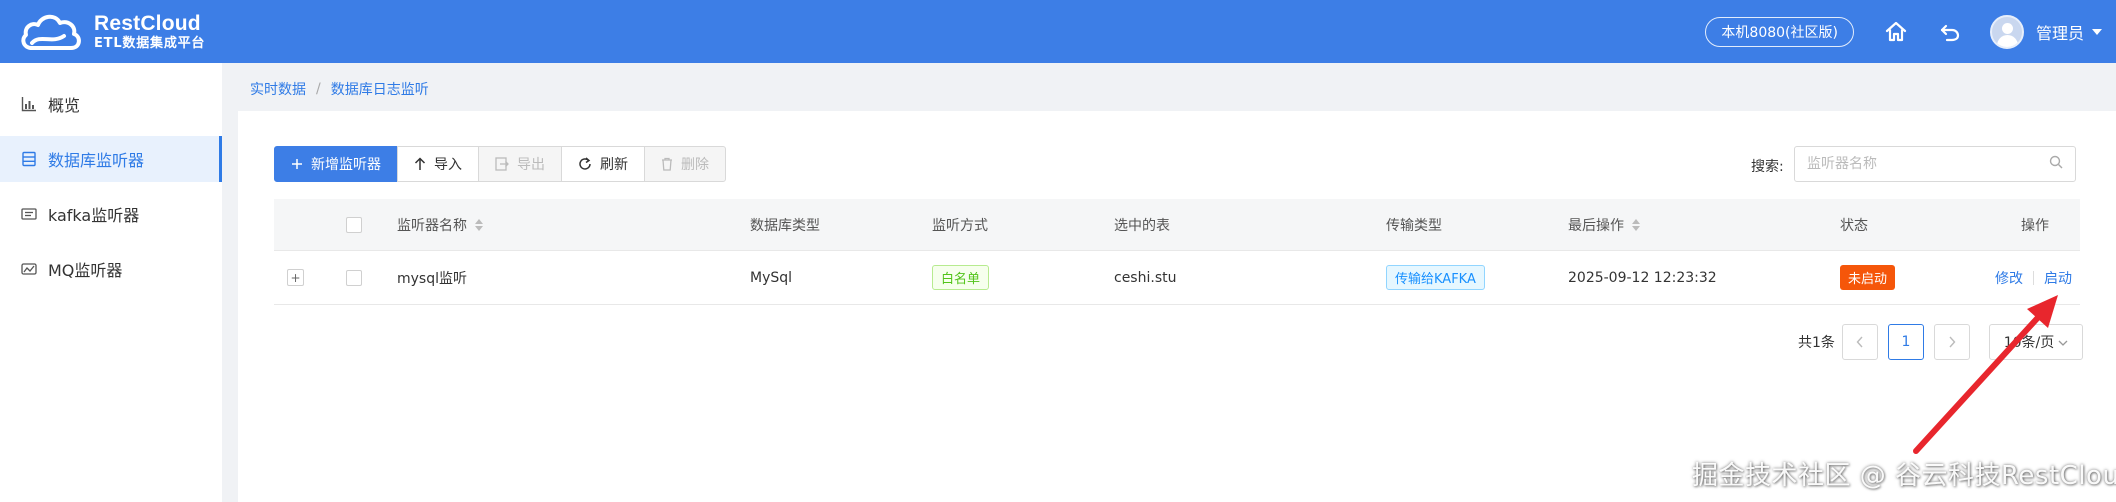  What do you see at coordinates (667, 164) in the screenshot?
I see `trash-icon` at bounding box center [667, 164].